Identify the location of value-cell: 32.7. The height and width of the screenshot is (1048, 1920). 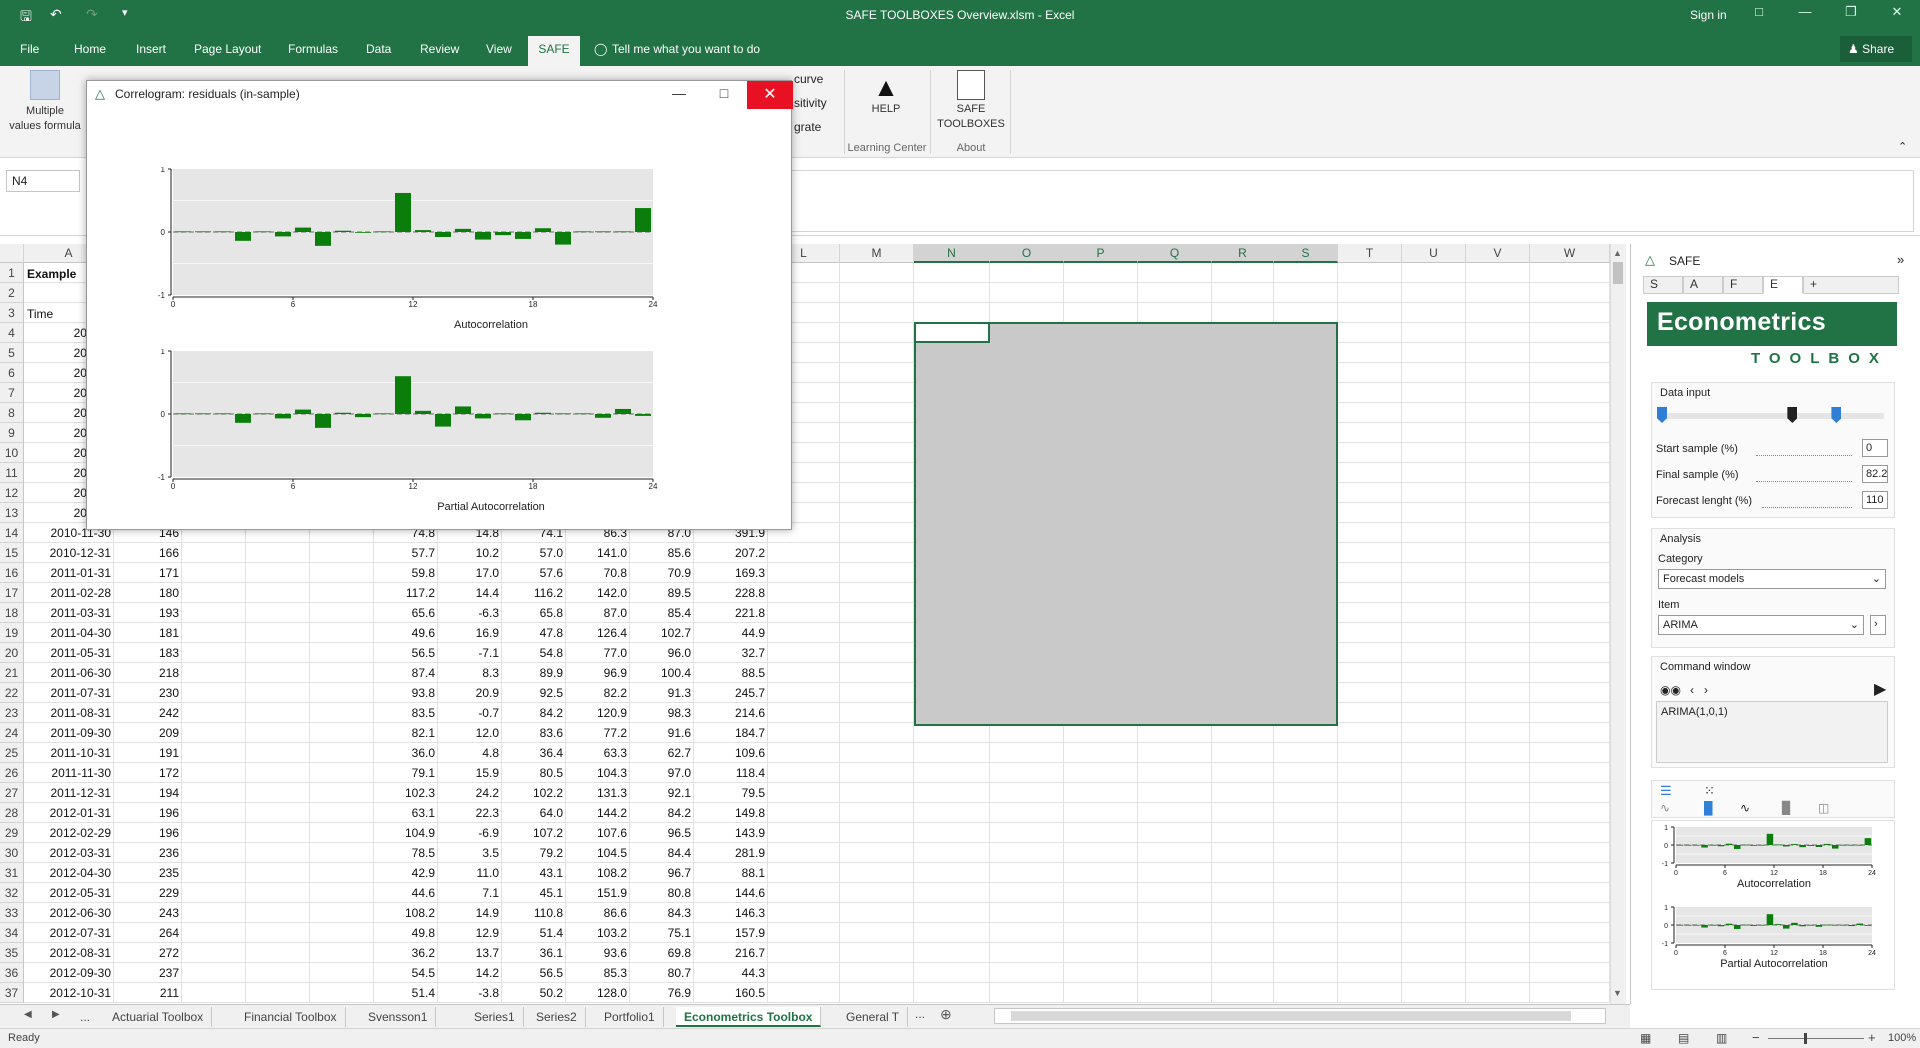
(731, 653).